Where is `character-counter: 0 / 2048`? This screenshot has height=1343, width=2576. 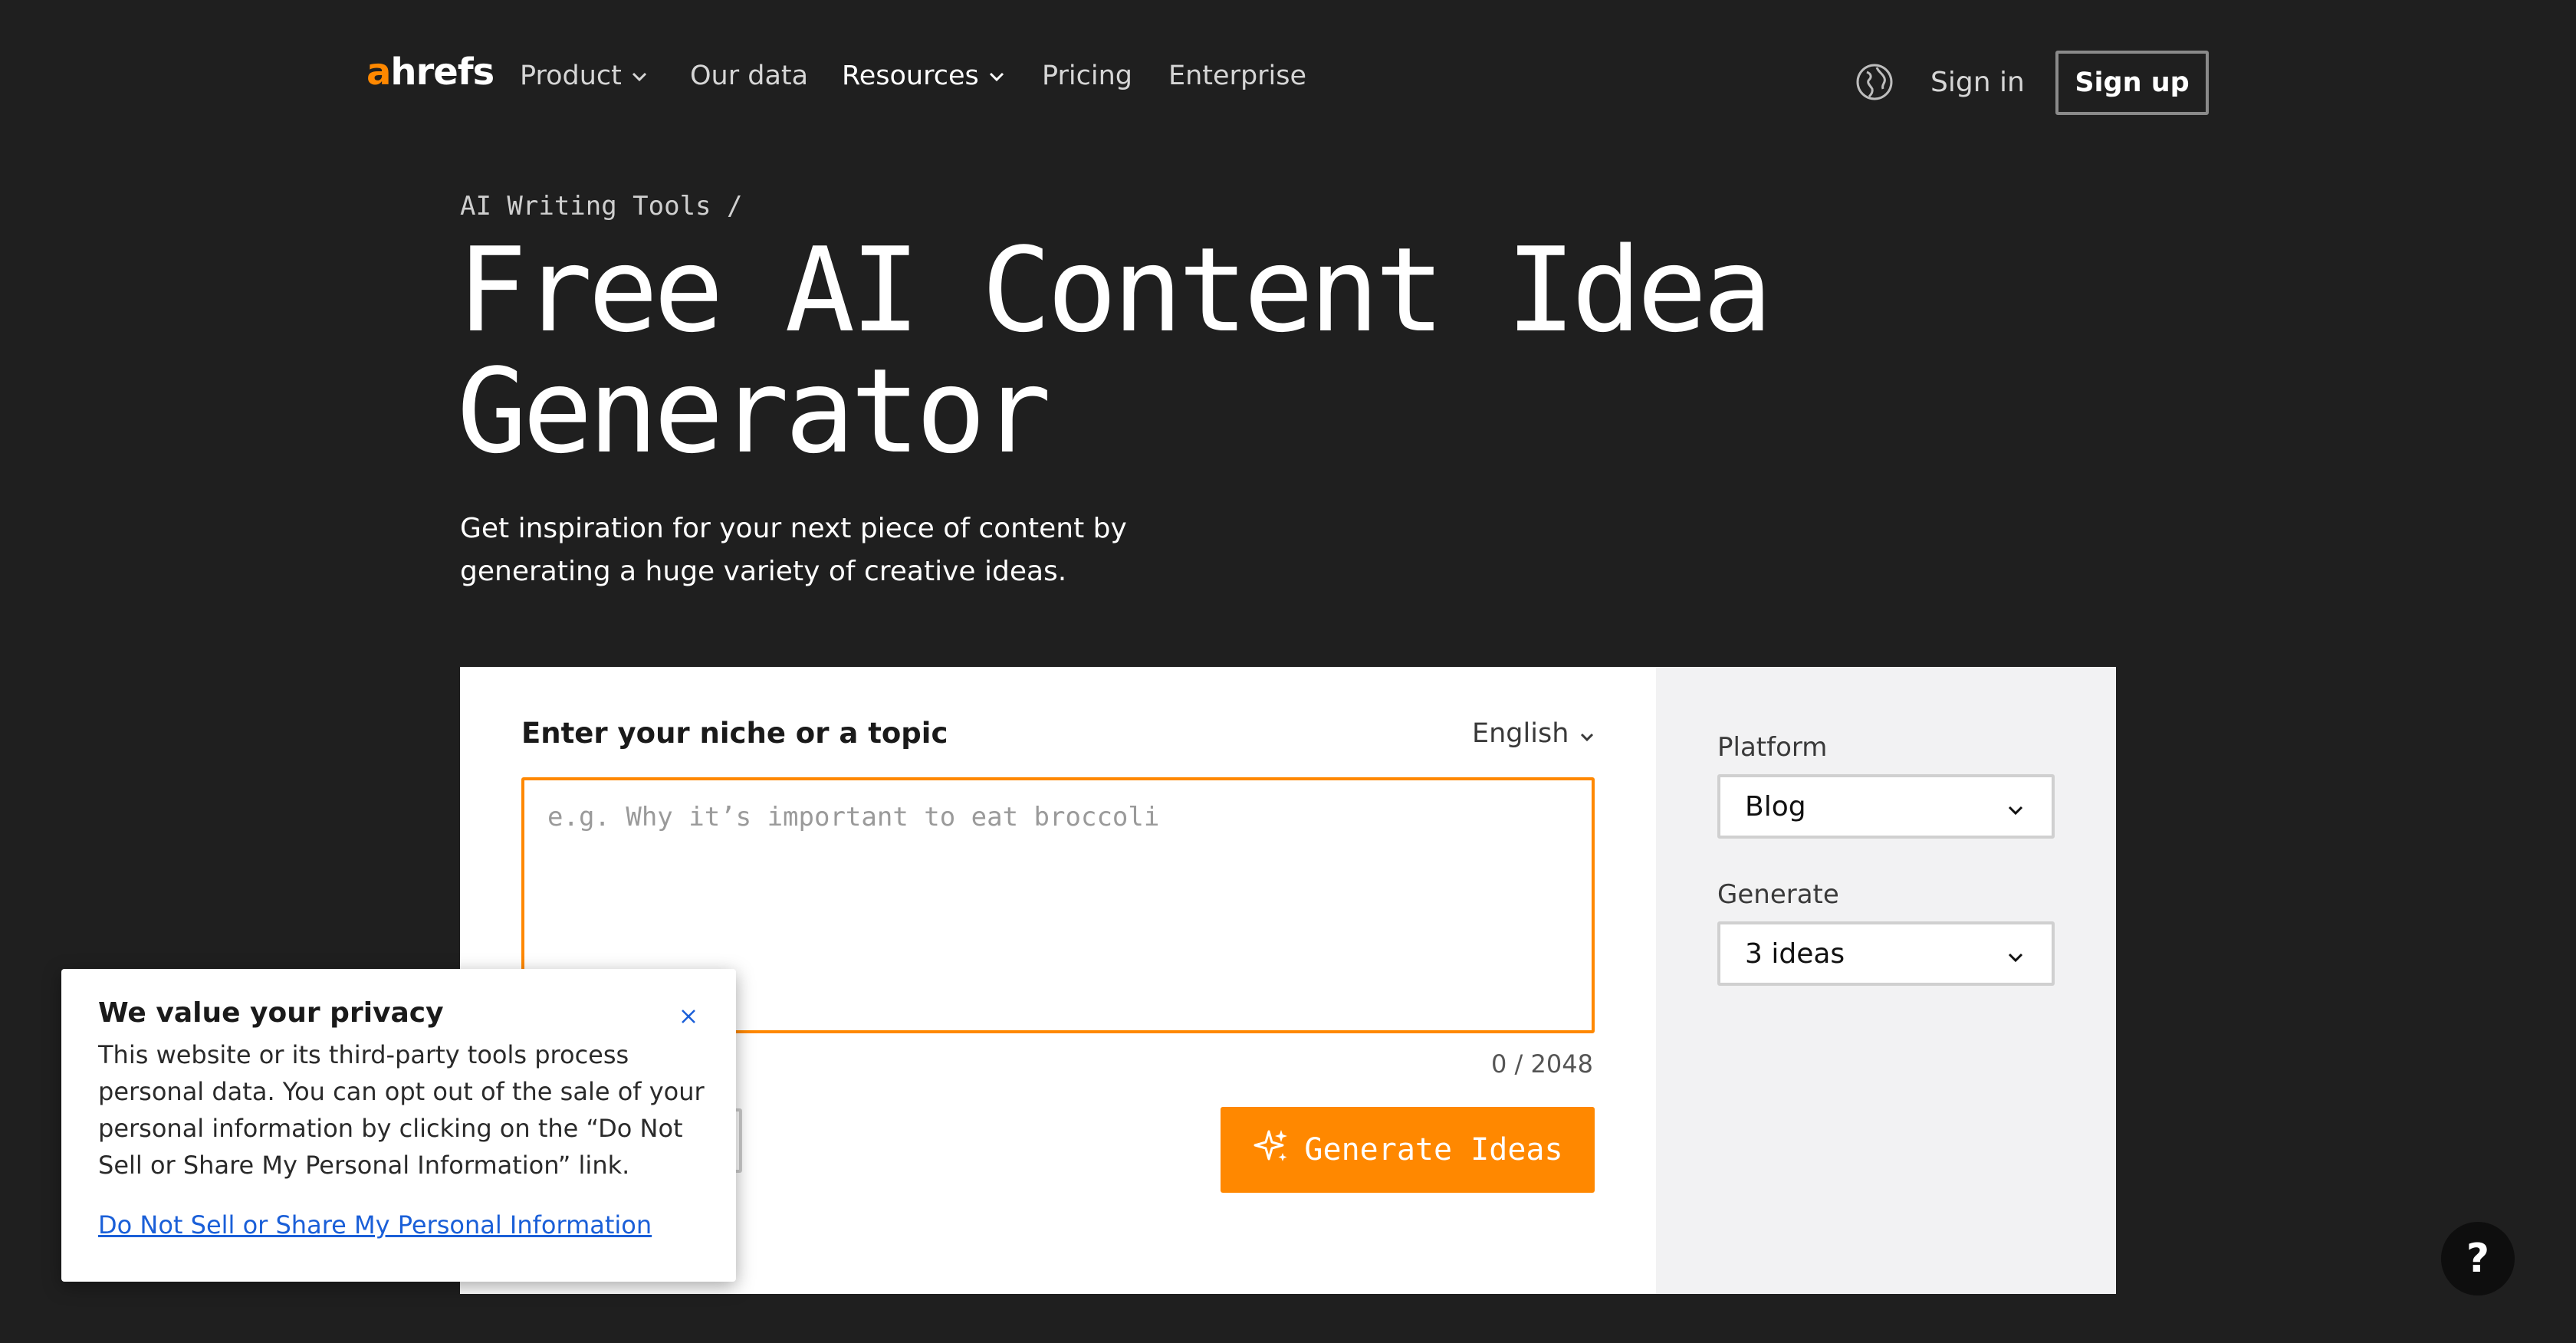 character-counter: 0 / 2048 is located at coordinates (1542, 1064).